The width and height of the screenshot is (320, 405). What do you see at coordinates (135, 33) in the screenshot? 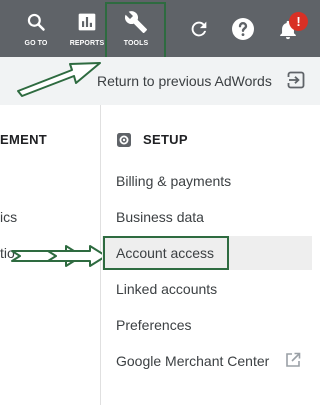
I see `tools-highlight-box` at bounding box center [135, 33].